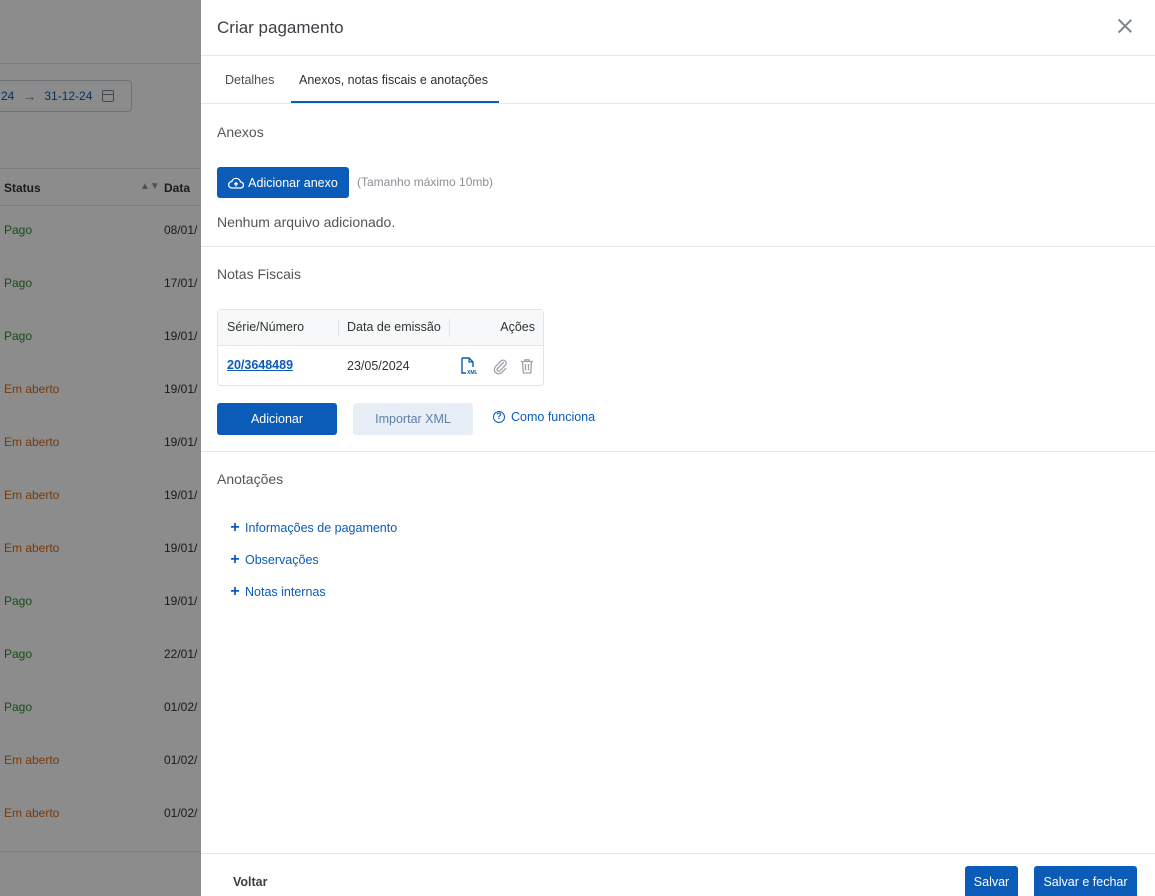  Describe the element at coordinates (553, 417) in the screenshot. I see `how-it-works-label: Como funciona` at that location.